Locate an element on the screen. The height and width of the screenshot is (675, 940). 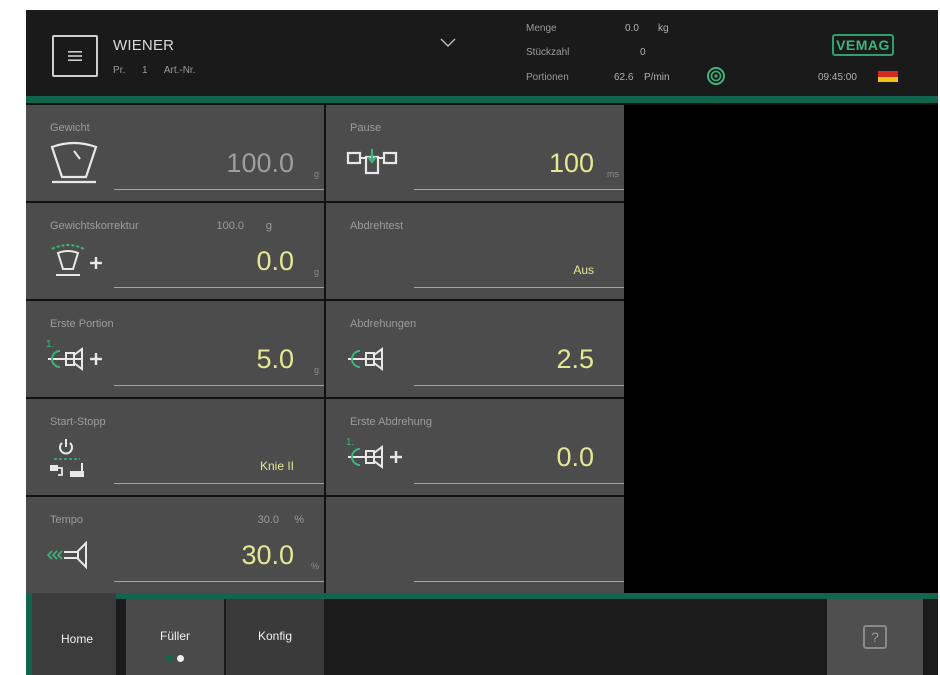
tab-konfig-label: Konfig is located at coordinates (275, 636).